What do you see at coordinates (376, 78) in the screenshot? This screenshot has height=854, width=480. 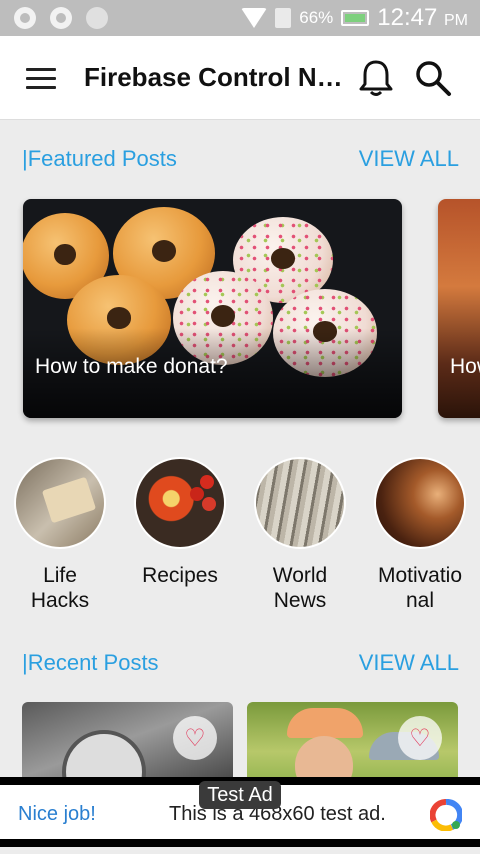 I see `bell-icon` at bounding box center [376, 78].